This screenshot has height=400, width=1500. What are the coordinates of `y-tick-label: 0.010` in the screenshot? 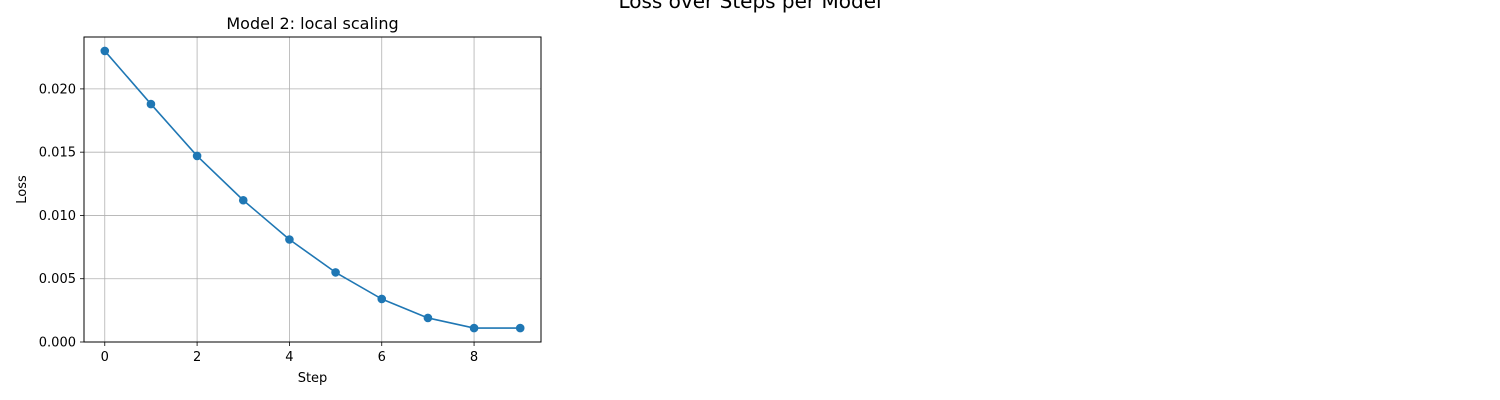 It's located at (57, 216).